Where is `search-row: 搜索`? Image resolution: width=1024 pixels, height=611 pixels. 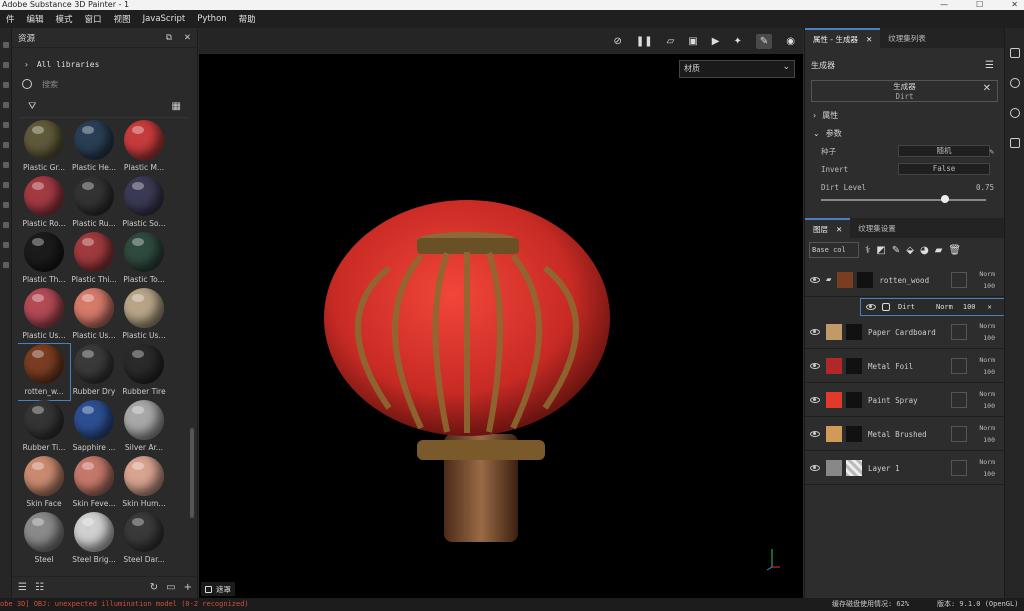 search-row: 搜索 is located at coordinates (104, 84).